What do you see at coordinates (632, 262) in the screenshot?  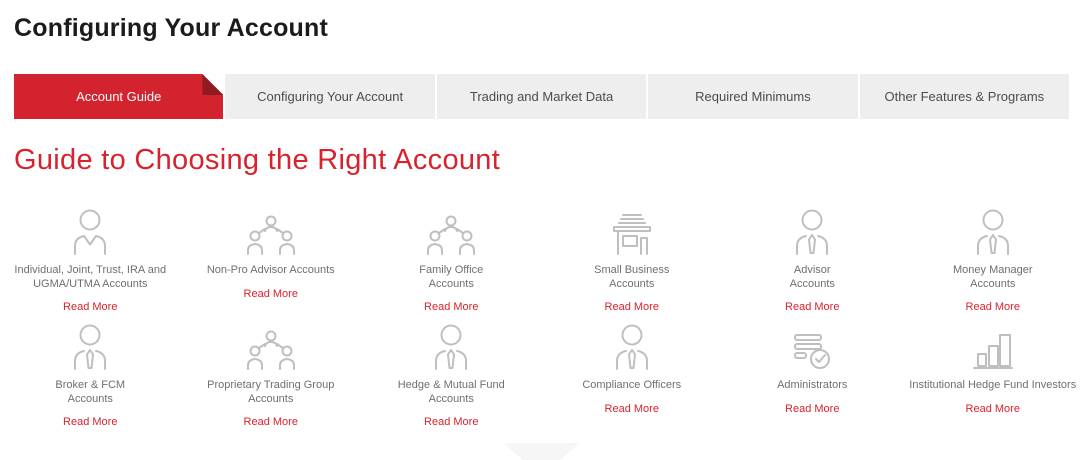 I see `card-small-business-accounts: Small Business Accounts Read More` at bounding box center [632, 262].